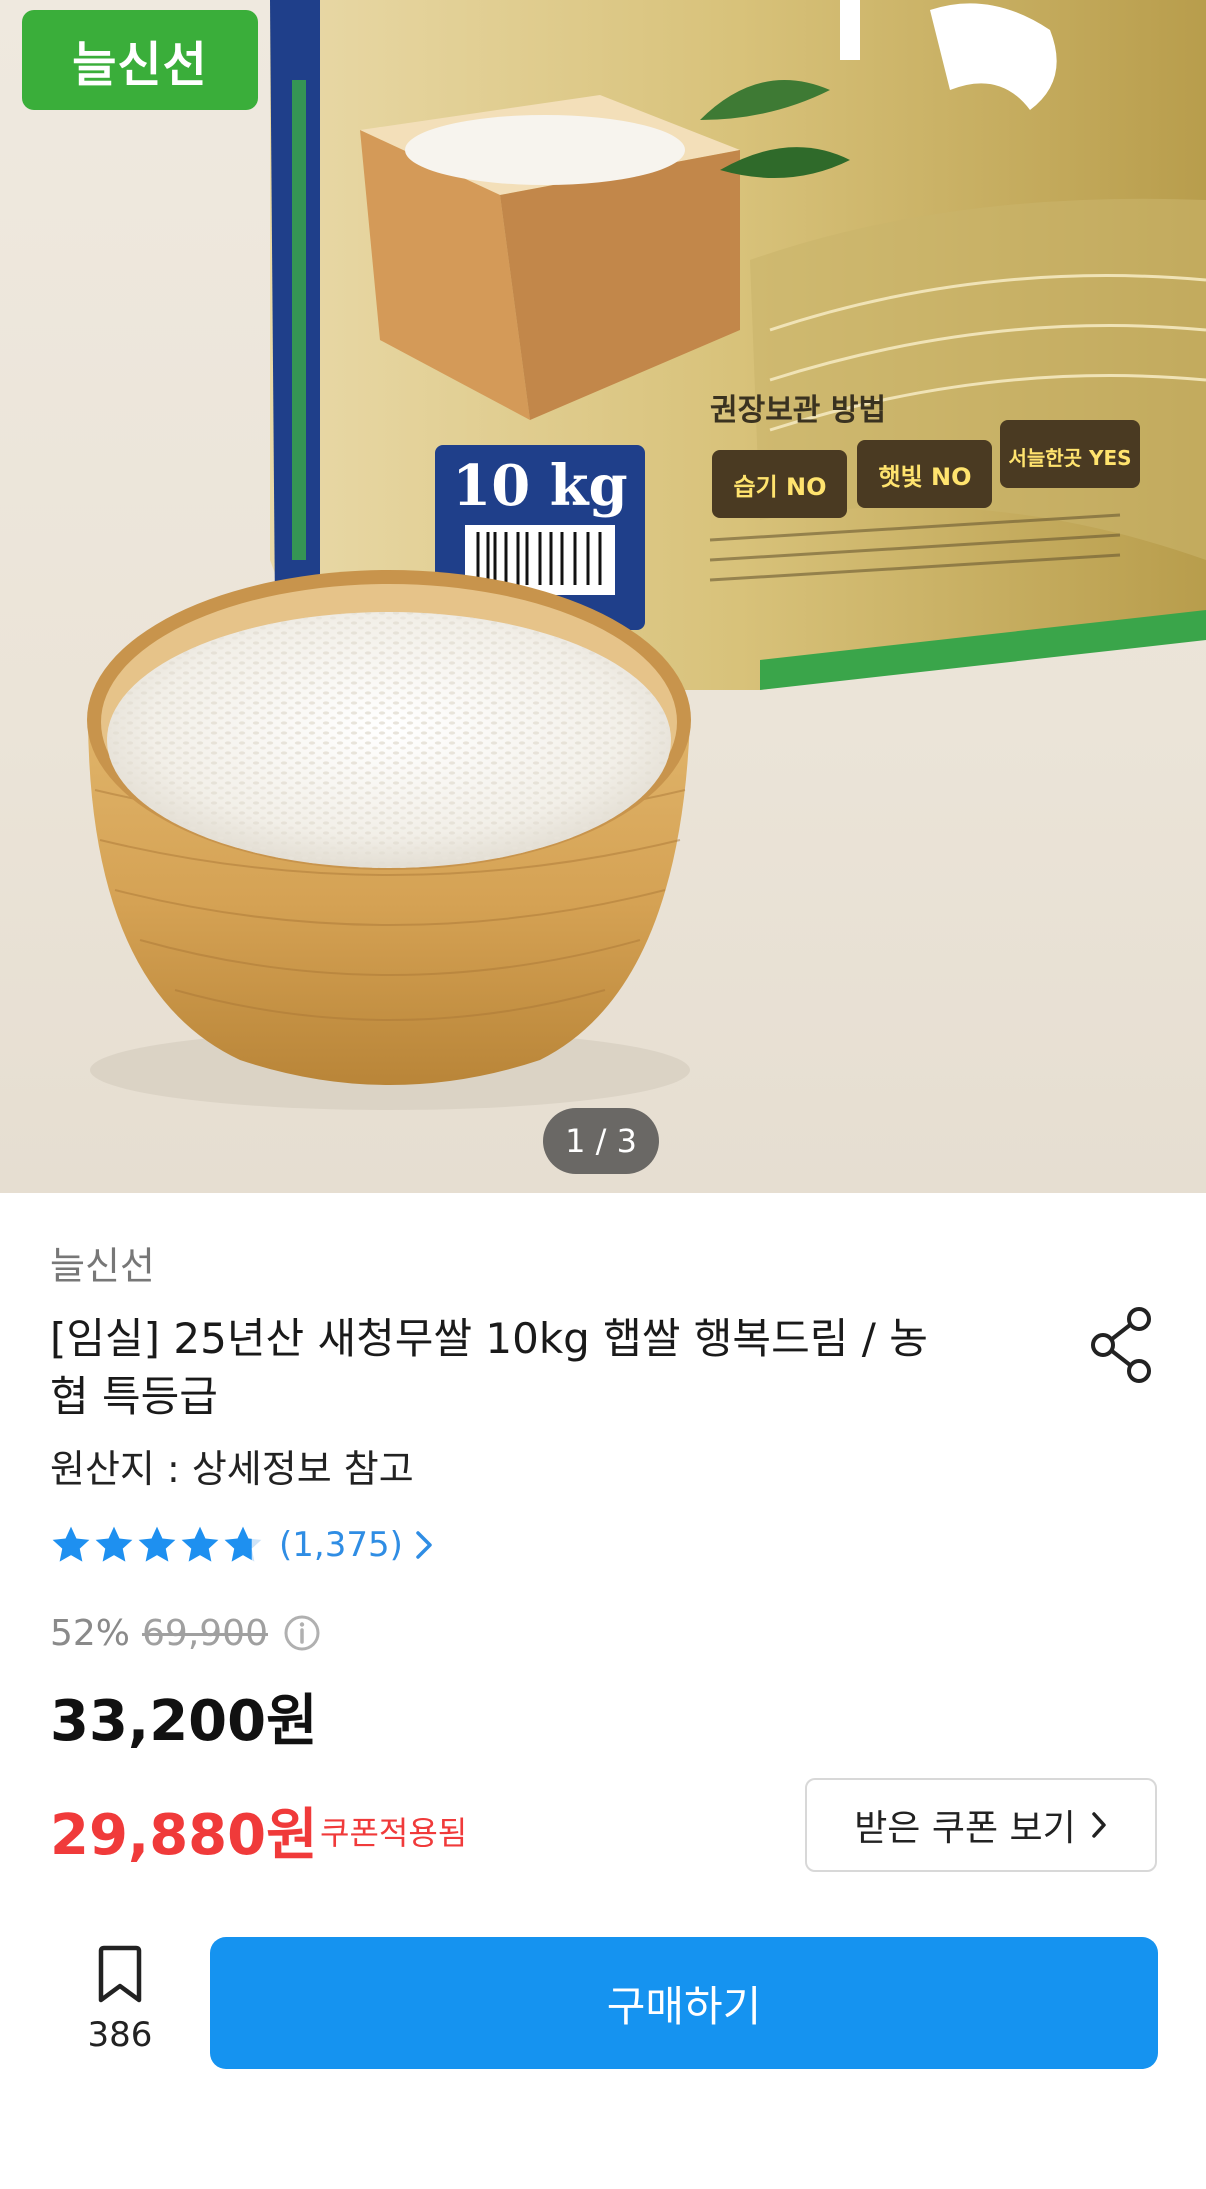  What do you see at coordinates (779, 487) in the screenshot?
I see `package-tag-1: 습기 NO` at bounding box center [779, 487].